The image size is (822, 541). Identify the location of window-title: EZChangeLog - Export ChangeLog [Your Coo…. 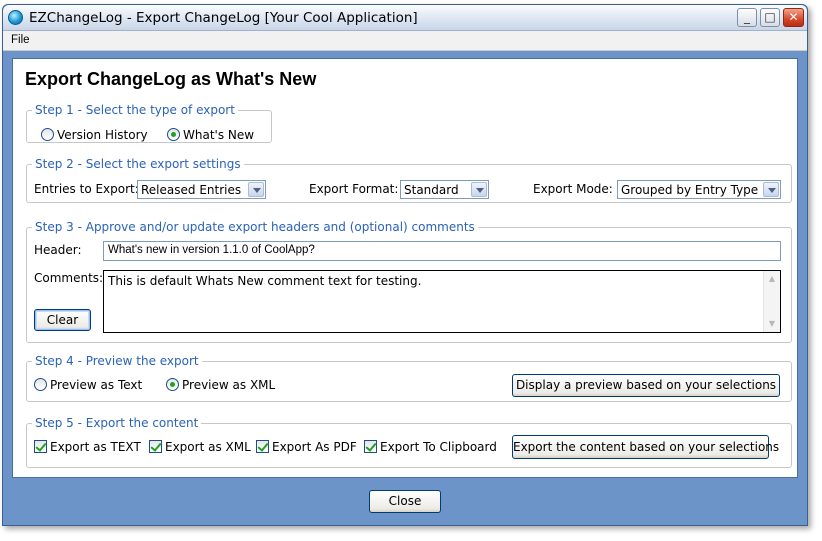
(223, 18).